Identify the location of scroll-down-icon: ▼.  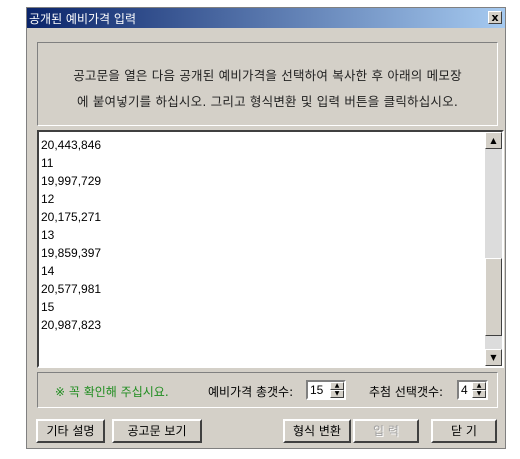
(493, 357).